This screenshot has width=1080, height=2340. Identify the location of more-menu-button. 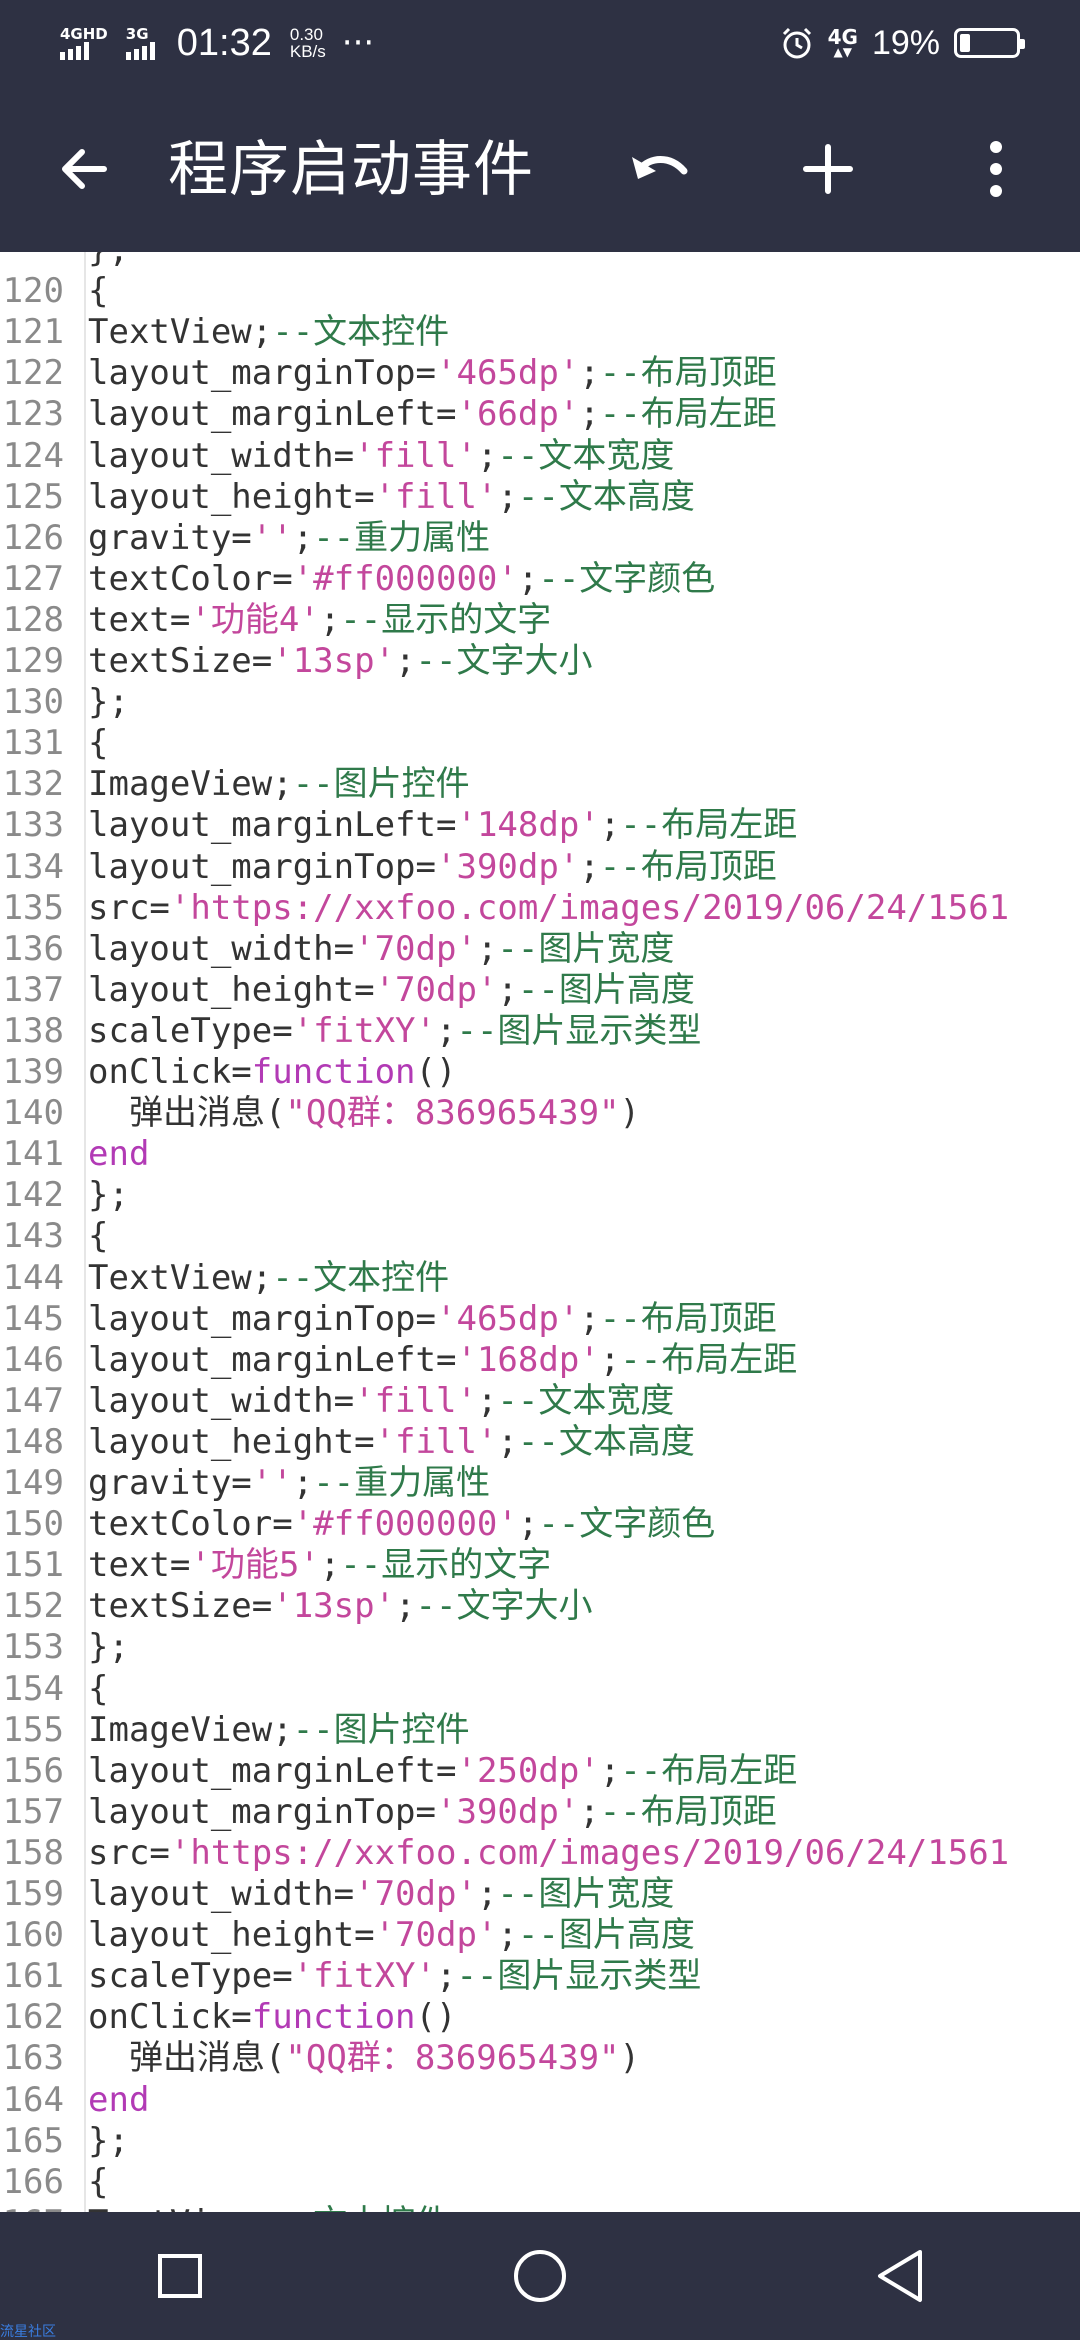
(996, 169).